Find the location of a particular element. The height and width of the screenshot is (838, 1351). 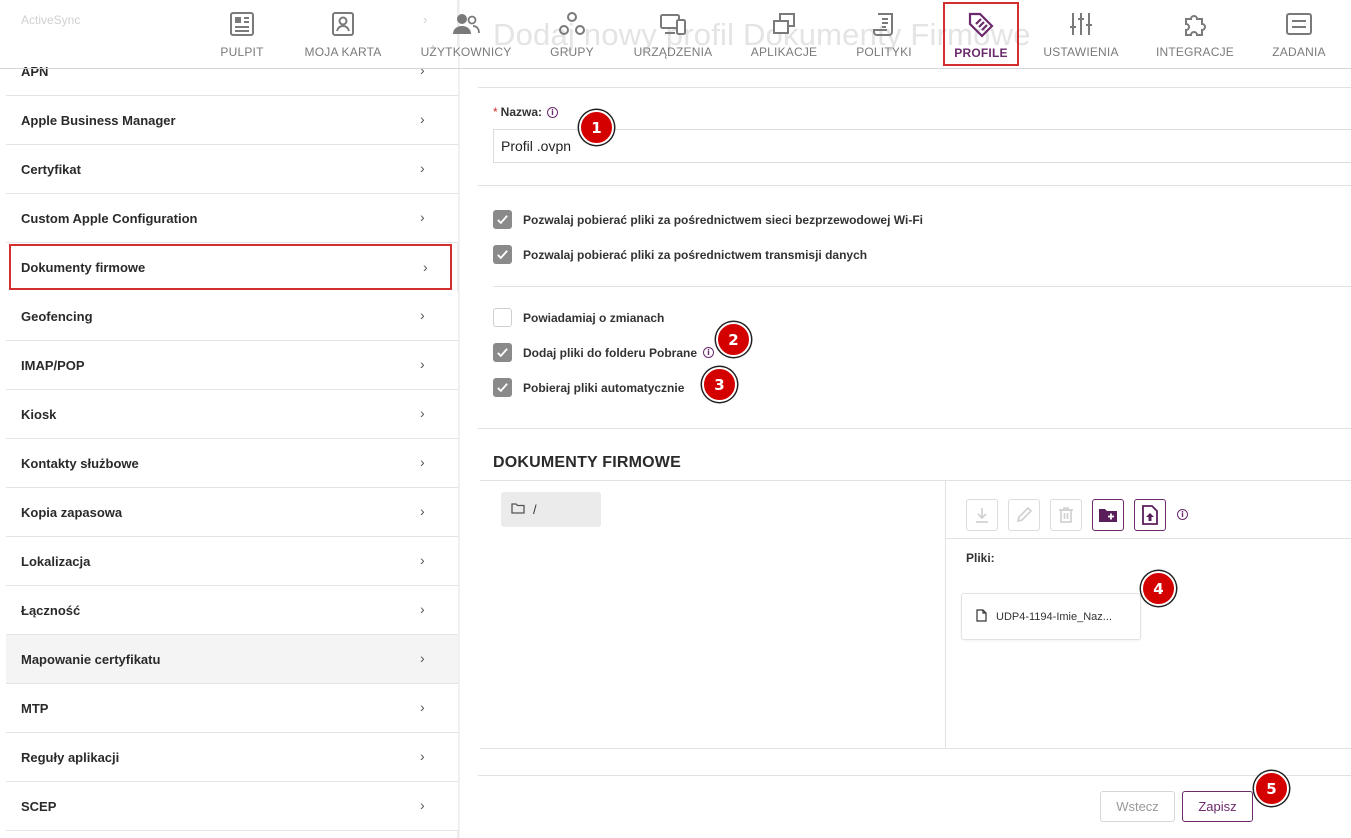

sidebar-item-label: Mapowanie certyfikatu is located at coordinates (91, 659).